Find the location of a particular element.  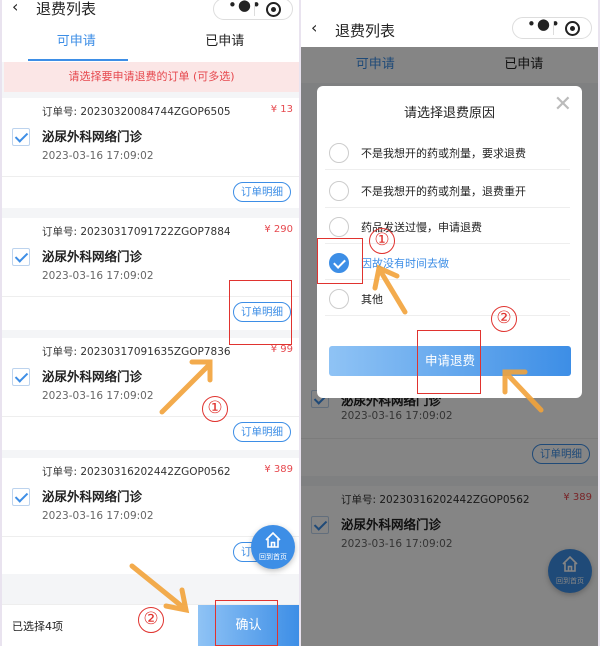

arrow-to-reason is located at coordinates (393, 292).